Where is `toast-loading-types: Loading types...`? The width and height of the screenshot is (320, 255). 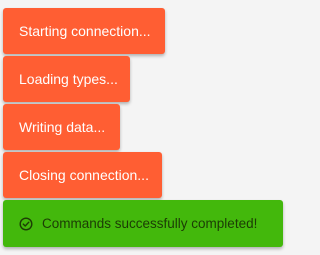 toast-loading-types: Loading types... is located at coordinates (66, 79).